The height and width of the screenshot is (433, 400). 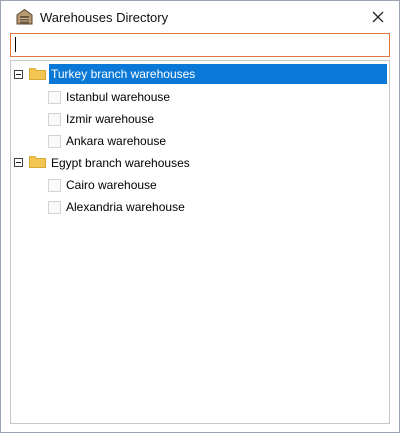 What do you see at coordinates (200, 45) in the screenshot?
I see `search-input` at bounding box center [200, 45].